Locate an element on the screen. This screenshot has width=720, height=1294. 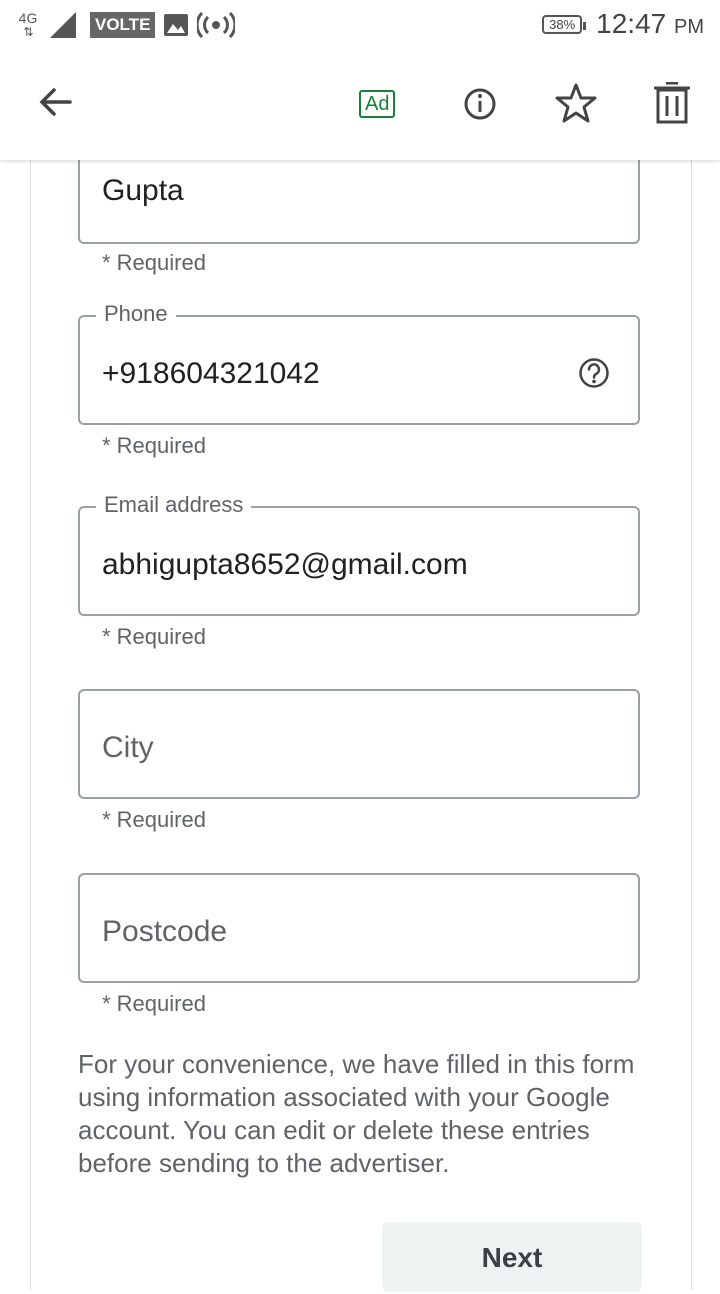
app-bar: Ad is located at coordinates (360, 105).